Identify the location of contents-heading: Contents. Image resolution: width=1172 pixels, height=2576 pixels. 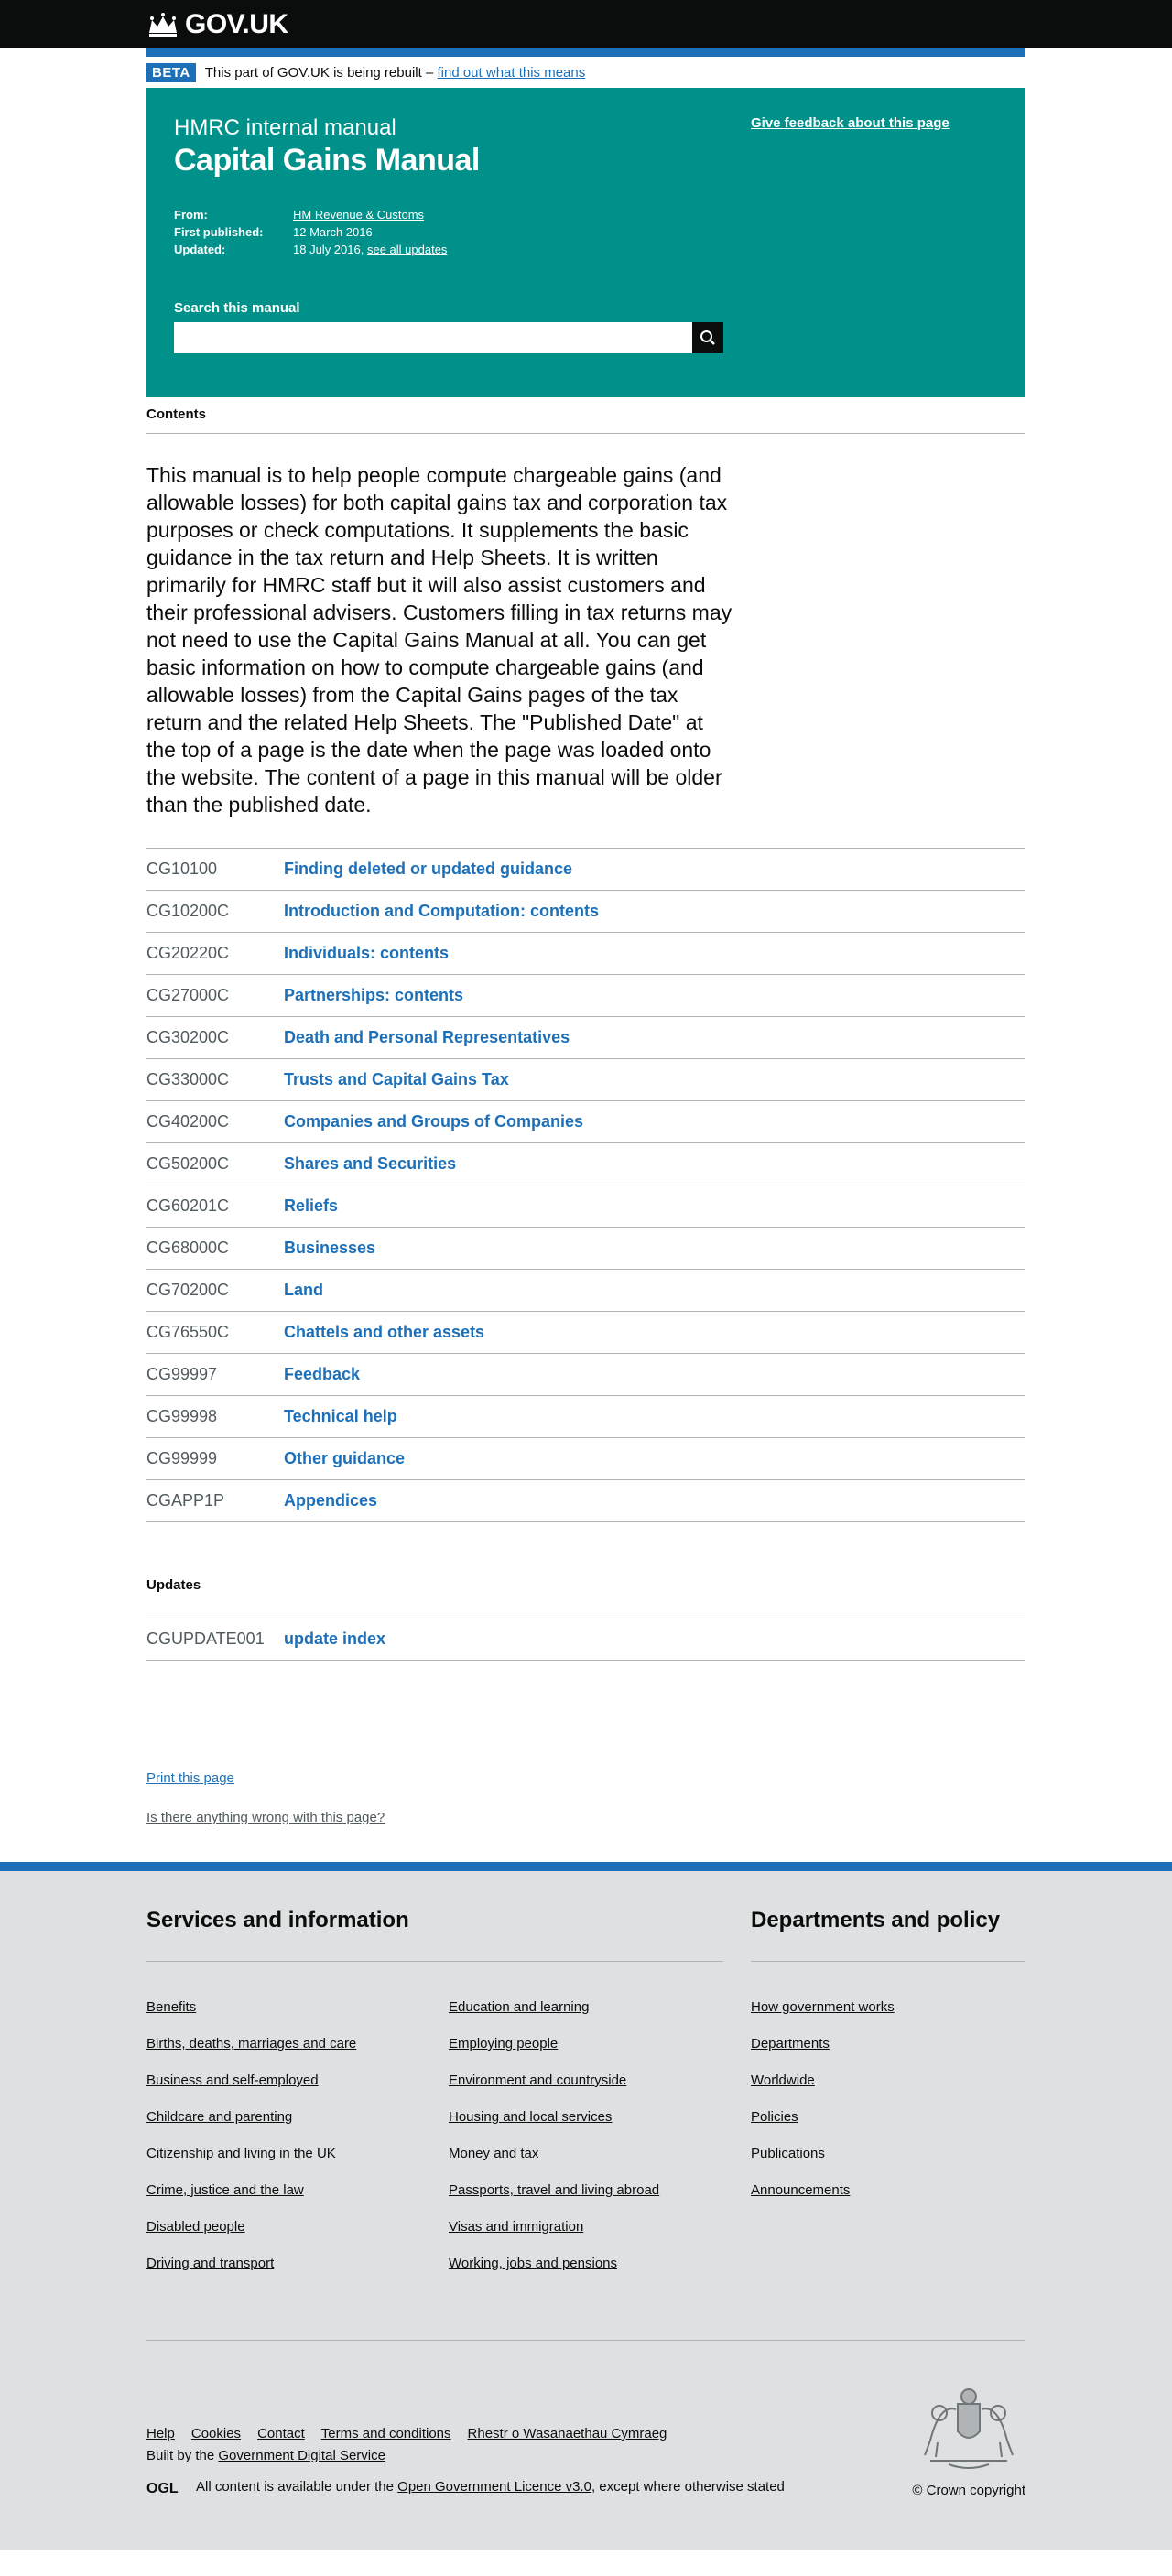
(586, 416).